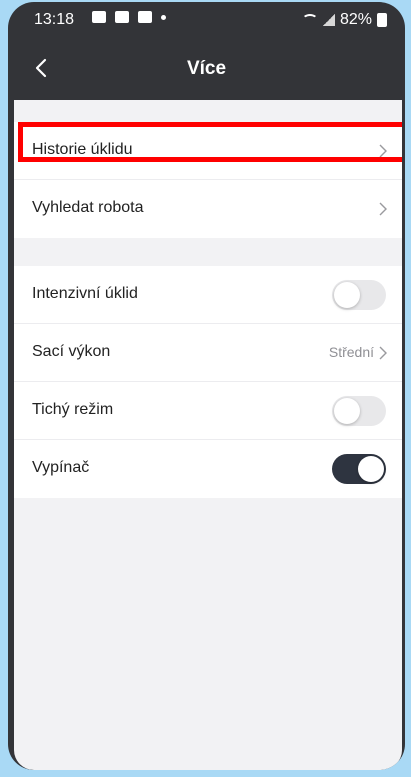 The height and width of the screenshot is (777, 411). I want to click on power-switch-label: Vypínač, so click(61, 467).